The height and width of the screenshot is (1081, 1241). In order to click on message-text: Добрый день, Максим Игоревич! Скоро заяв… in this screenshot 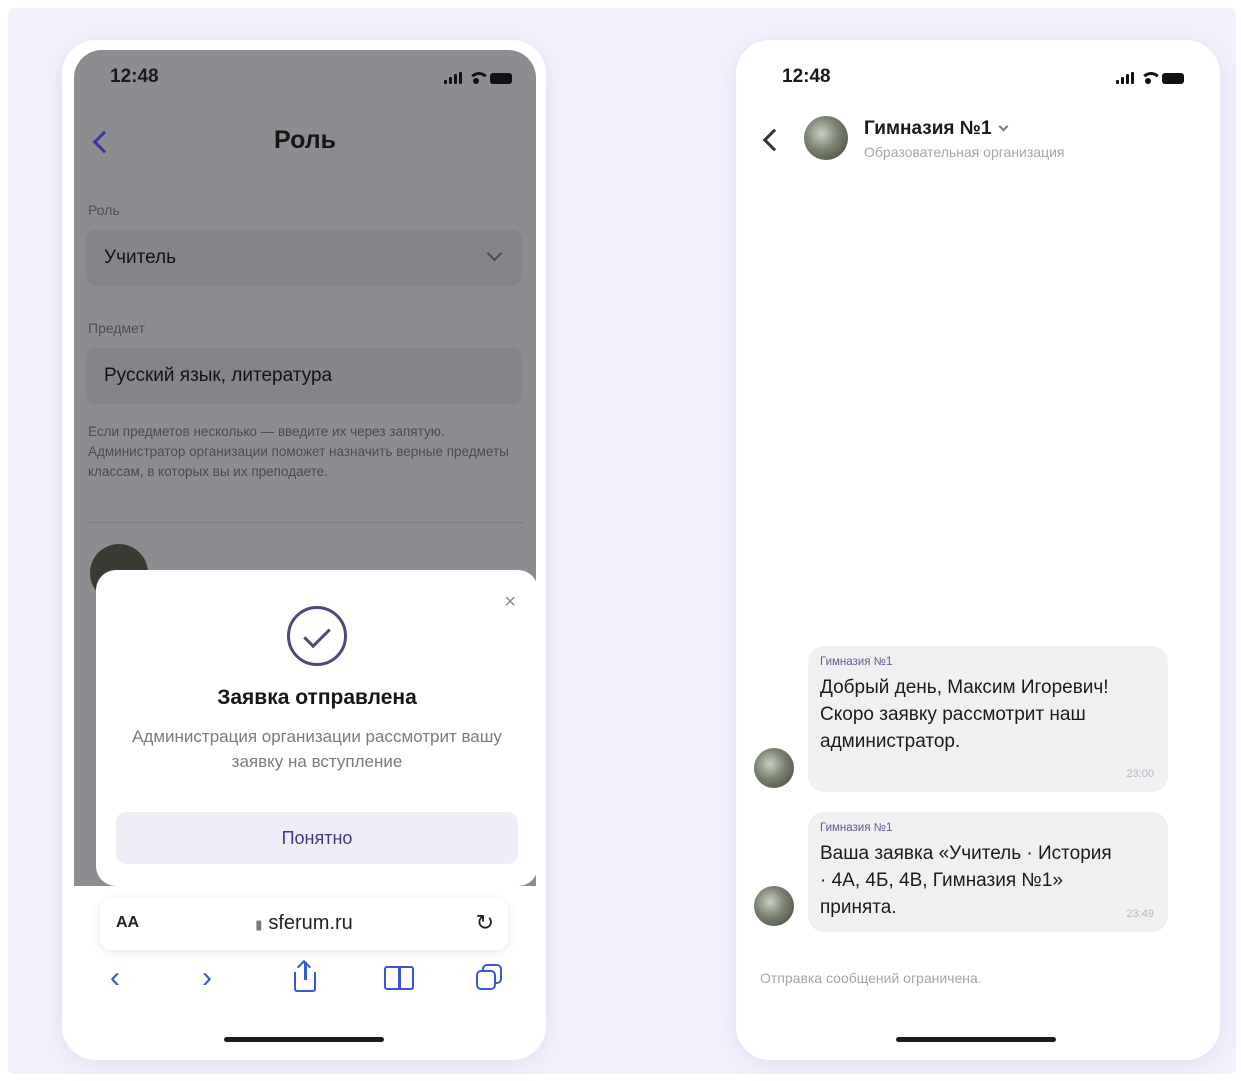, I will do `click(964, 714)`.